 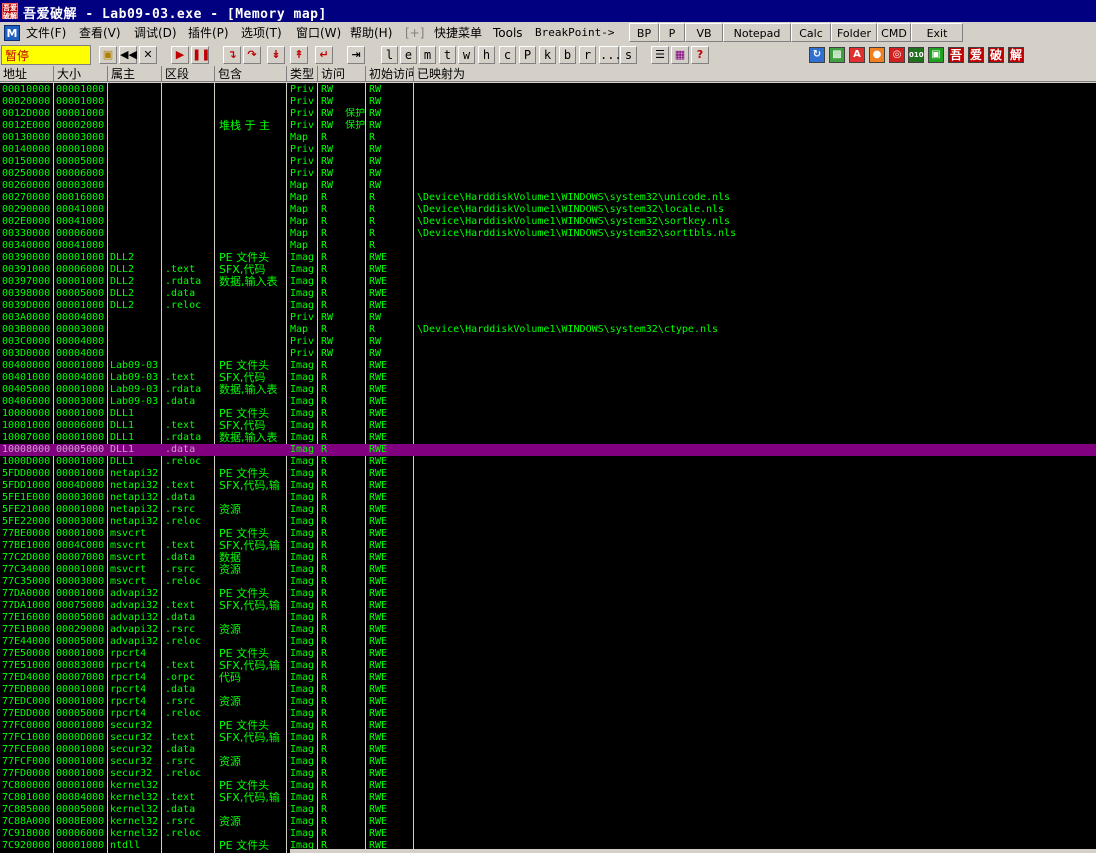 What do you see at coordinates (548, 702) in the screenshot?
I see `table-row: 77EDC000 00001000 rpcrt4 .rsrc 资源 Imag R RWE` at bounding box center [548, 702].